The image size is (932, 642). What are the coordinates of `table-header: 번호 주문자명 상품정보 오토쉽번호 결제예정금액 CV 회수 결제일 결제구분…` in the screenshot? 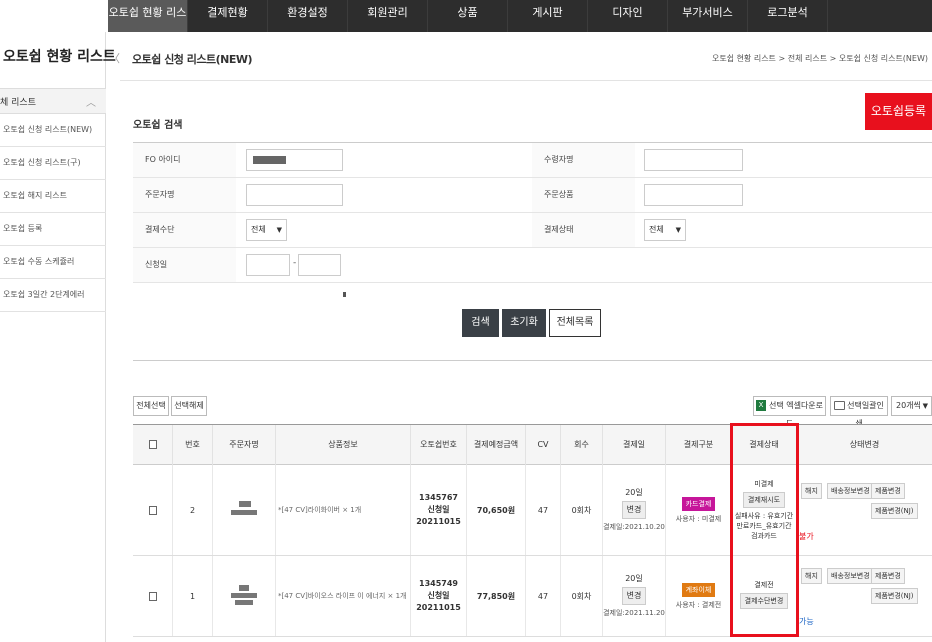 It's located at (532, 445).